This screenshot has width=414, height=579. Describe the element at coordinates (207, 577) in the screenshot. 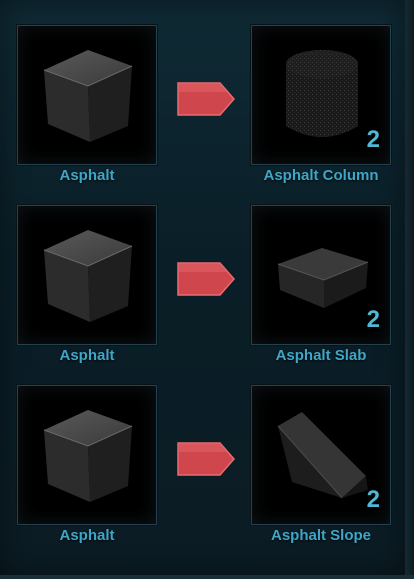

I see `panel-bottom-edge` at that location.